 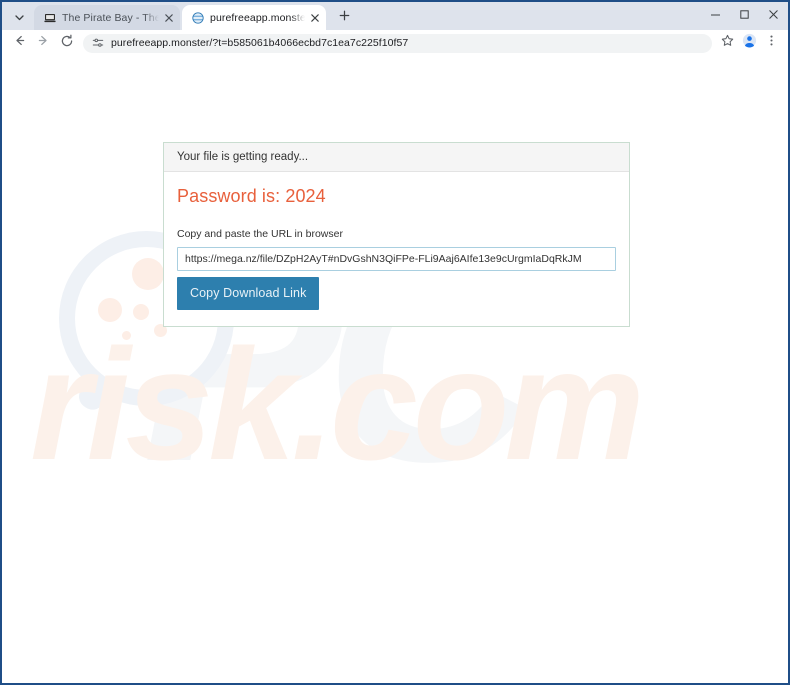 I want to click on bookmark-button, so click(x=727, y=43).